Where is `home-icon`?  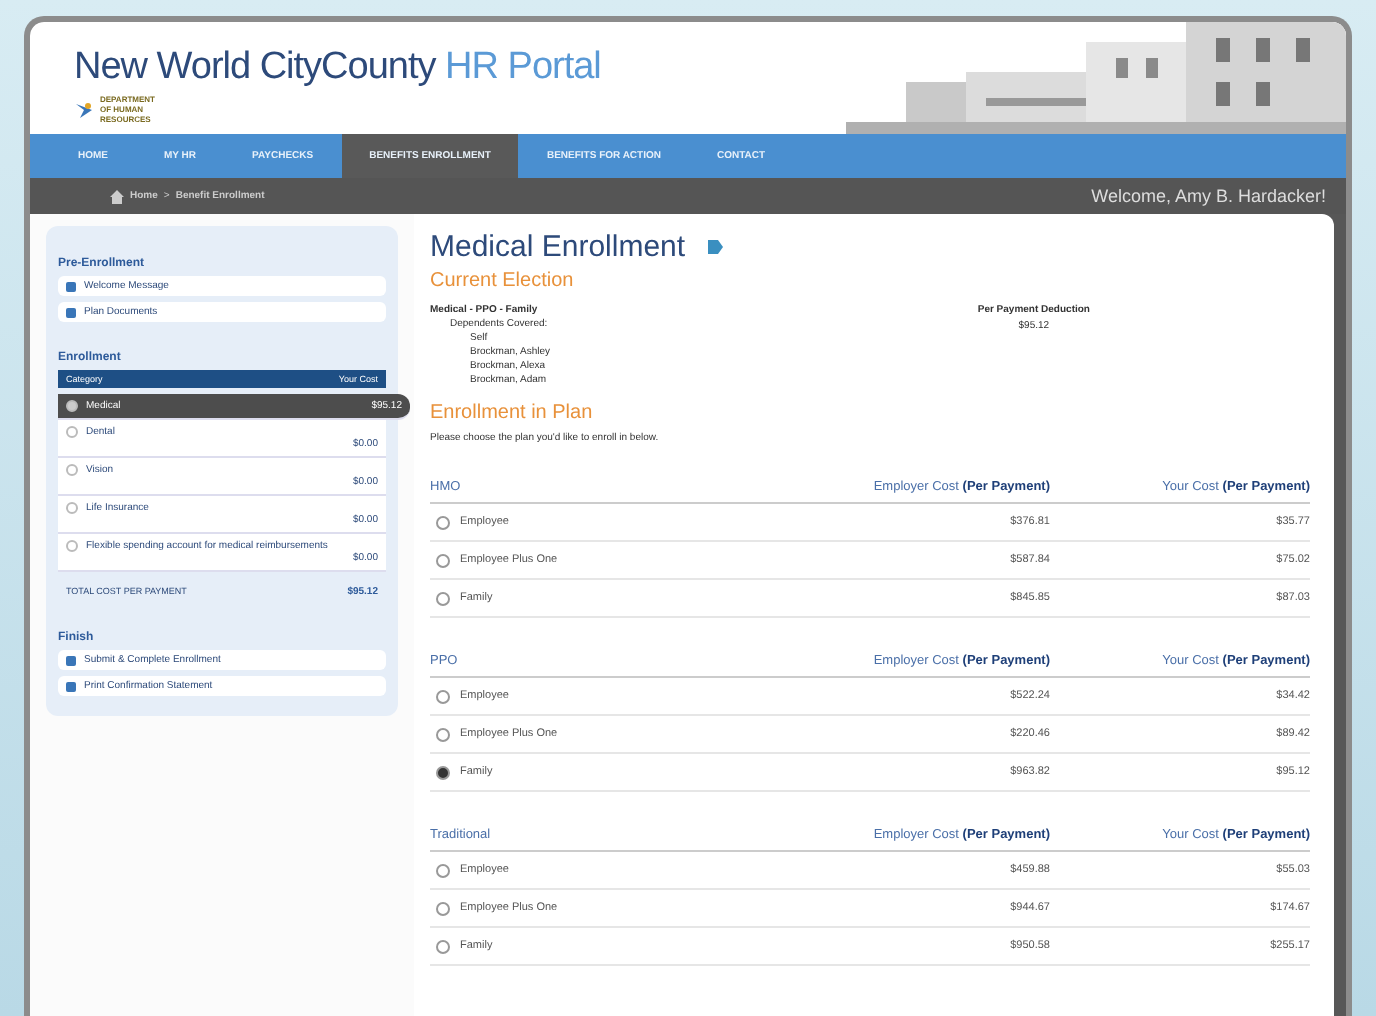 home-icon is located at coordinates (117, 196).